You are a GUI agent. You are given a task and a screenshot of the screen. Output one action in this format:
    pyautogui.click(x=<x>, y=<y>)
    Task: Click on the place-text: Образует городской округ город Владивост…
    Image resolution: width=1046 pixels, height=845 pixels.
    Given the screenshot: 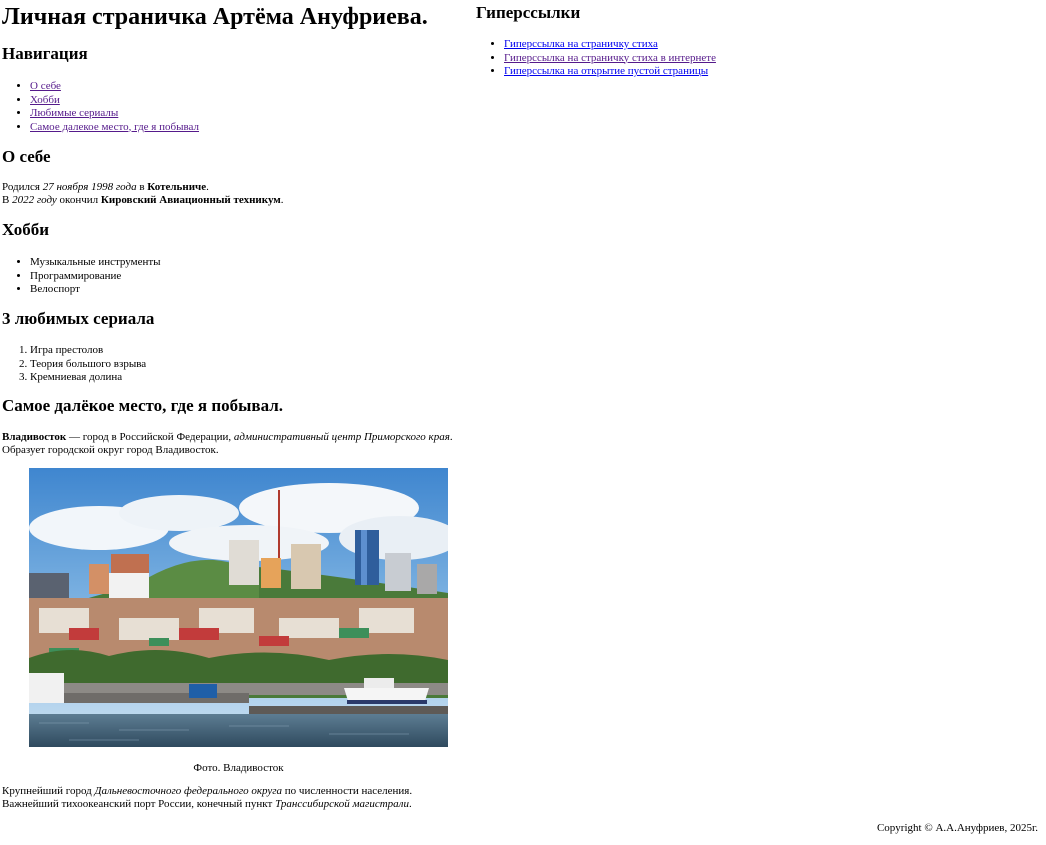 What is the action you would take?
    pyautogui.click(x=110, y=450)
    